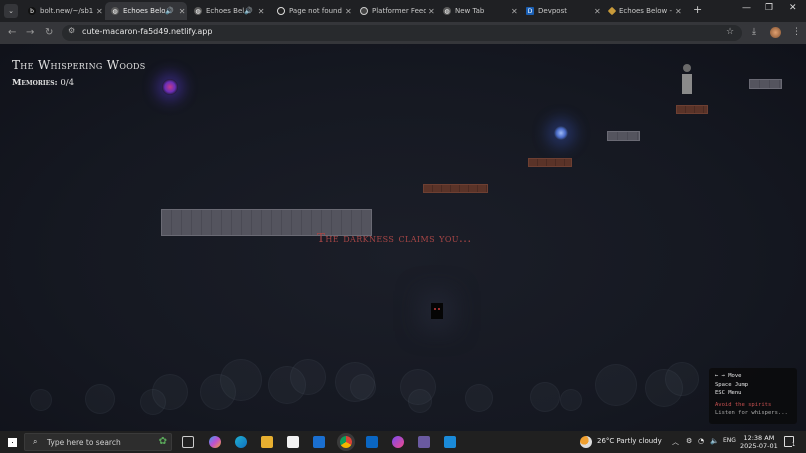 The image size is (806, 453). Describe the element at coordinates (754, 32) in the screenshot. I see `download-icon: ⤓` at that location.